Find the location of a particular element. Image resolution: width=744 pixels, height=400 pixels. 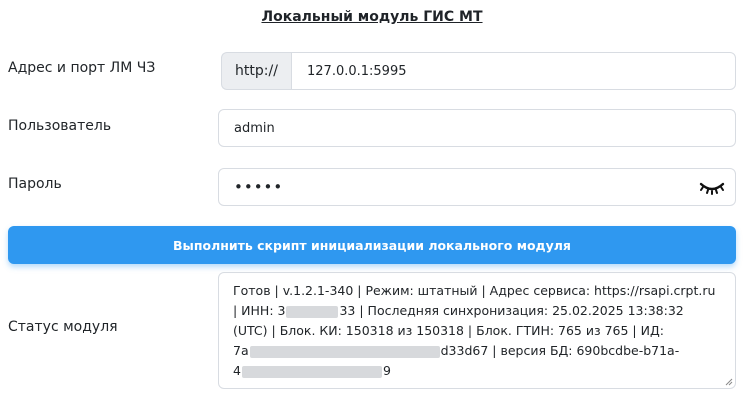

redacted-id is located at coordinates (344, 351).